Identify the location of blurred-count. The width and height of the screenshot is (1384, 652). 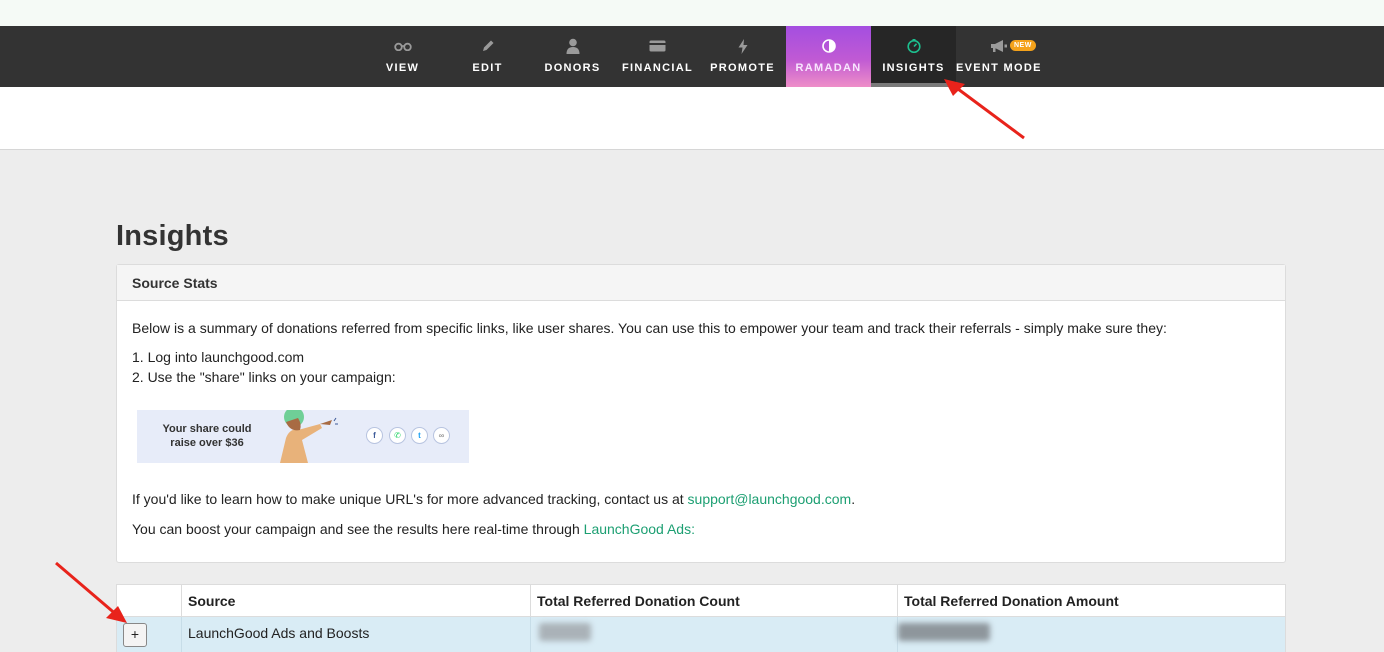
(565, 632).